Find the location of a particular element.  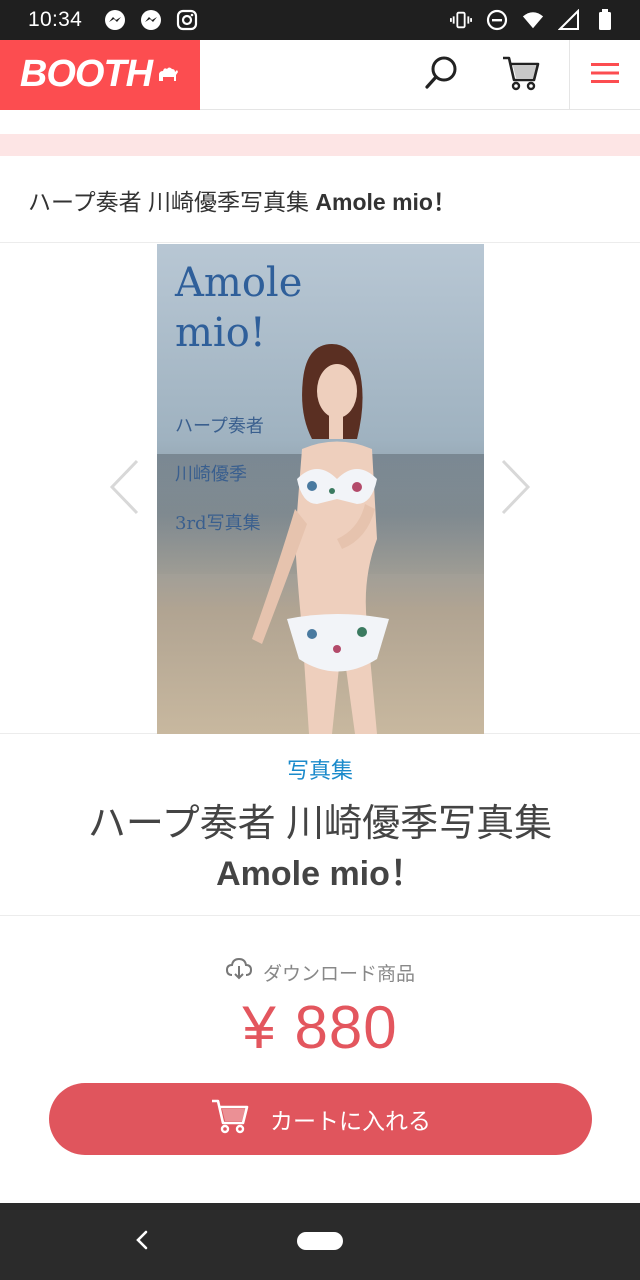

breadcrumb-title-en: Amole mio！ is located at coordinates (385, 201).